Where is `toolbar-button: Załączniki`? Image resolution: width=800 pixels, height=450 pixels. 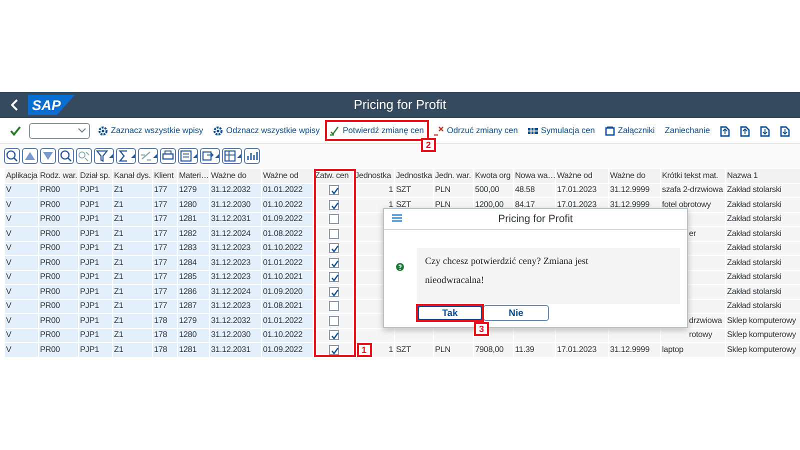 toolbar-button: Załączniki is located at coordinates (629, 130).